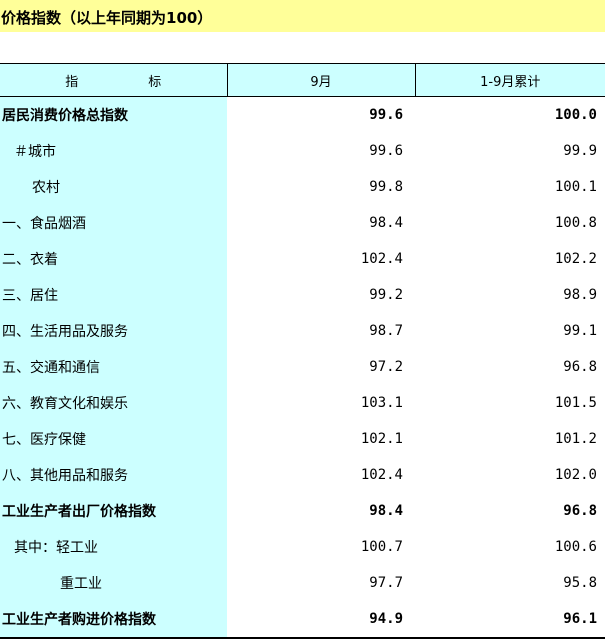  Describe the element at coordinates (302, 331) in the screenshot. I see `table-row: 四、生活用品及服务 98.7 99.1` at that location.